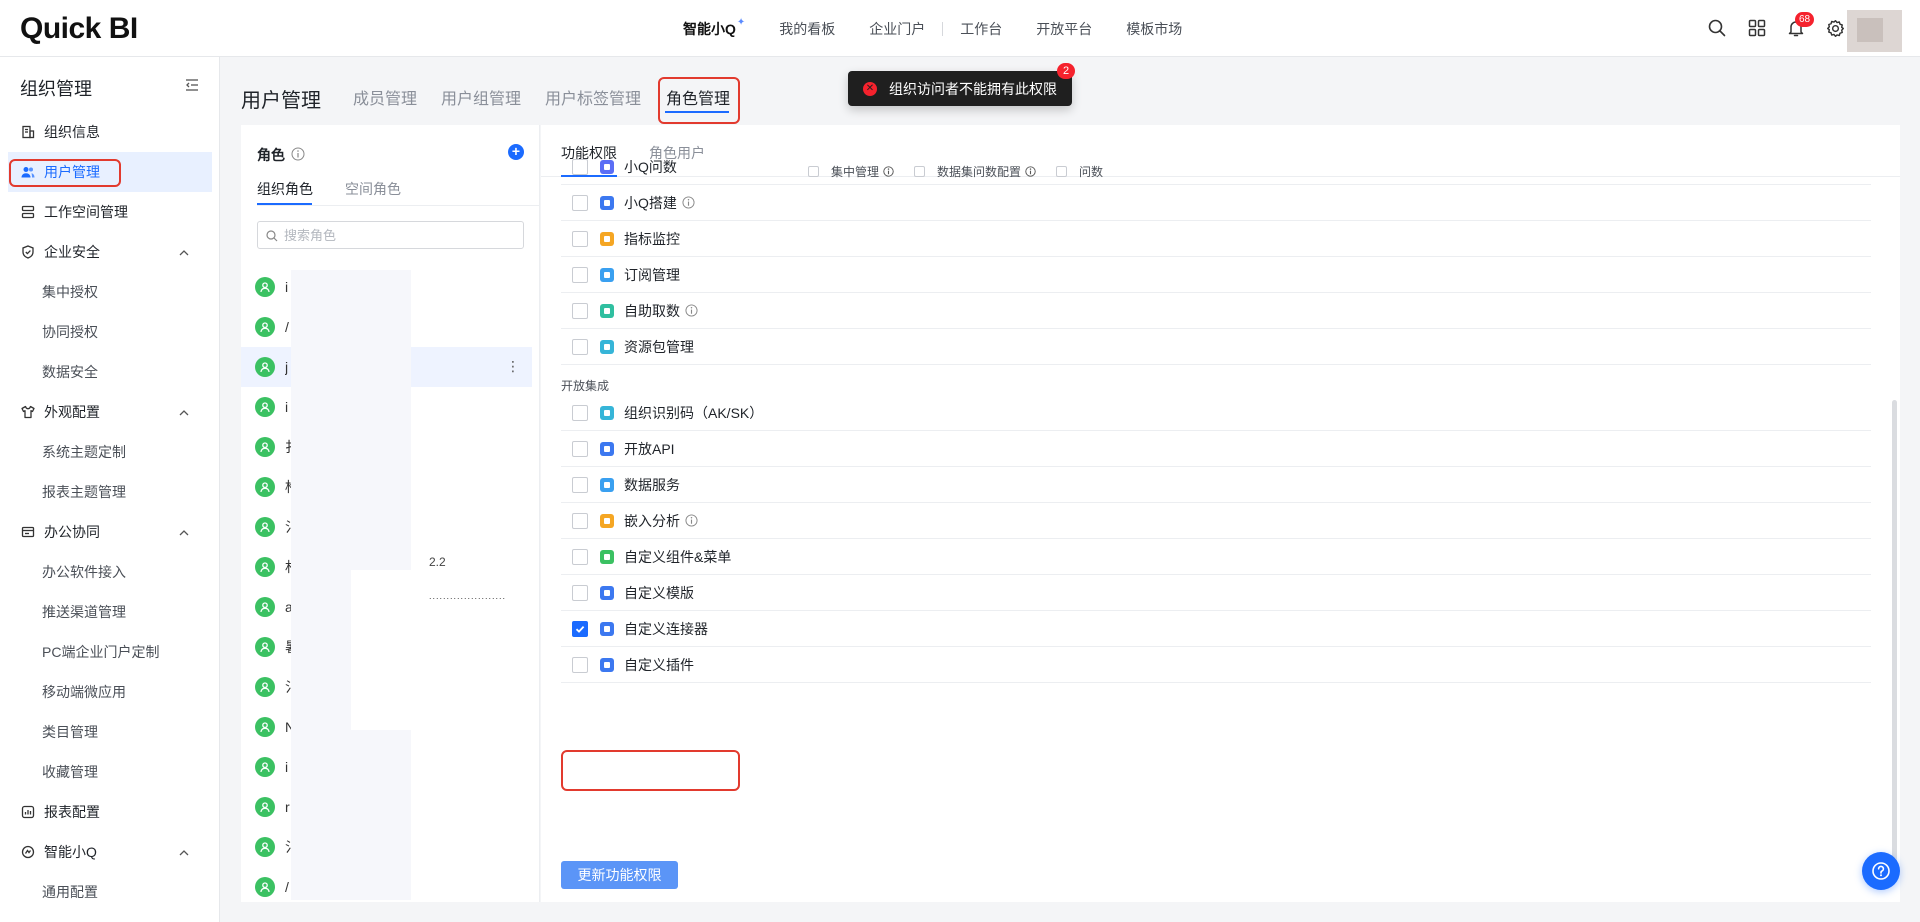 This screenshot has height=922, width=1920. What do you see at coordinates (694, 412) in the screenshot?
I see `permission-label: 组织识别码（AK/SK）` at bounding box center [694, 412].